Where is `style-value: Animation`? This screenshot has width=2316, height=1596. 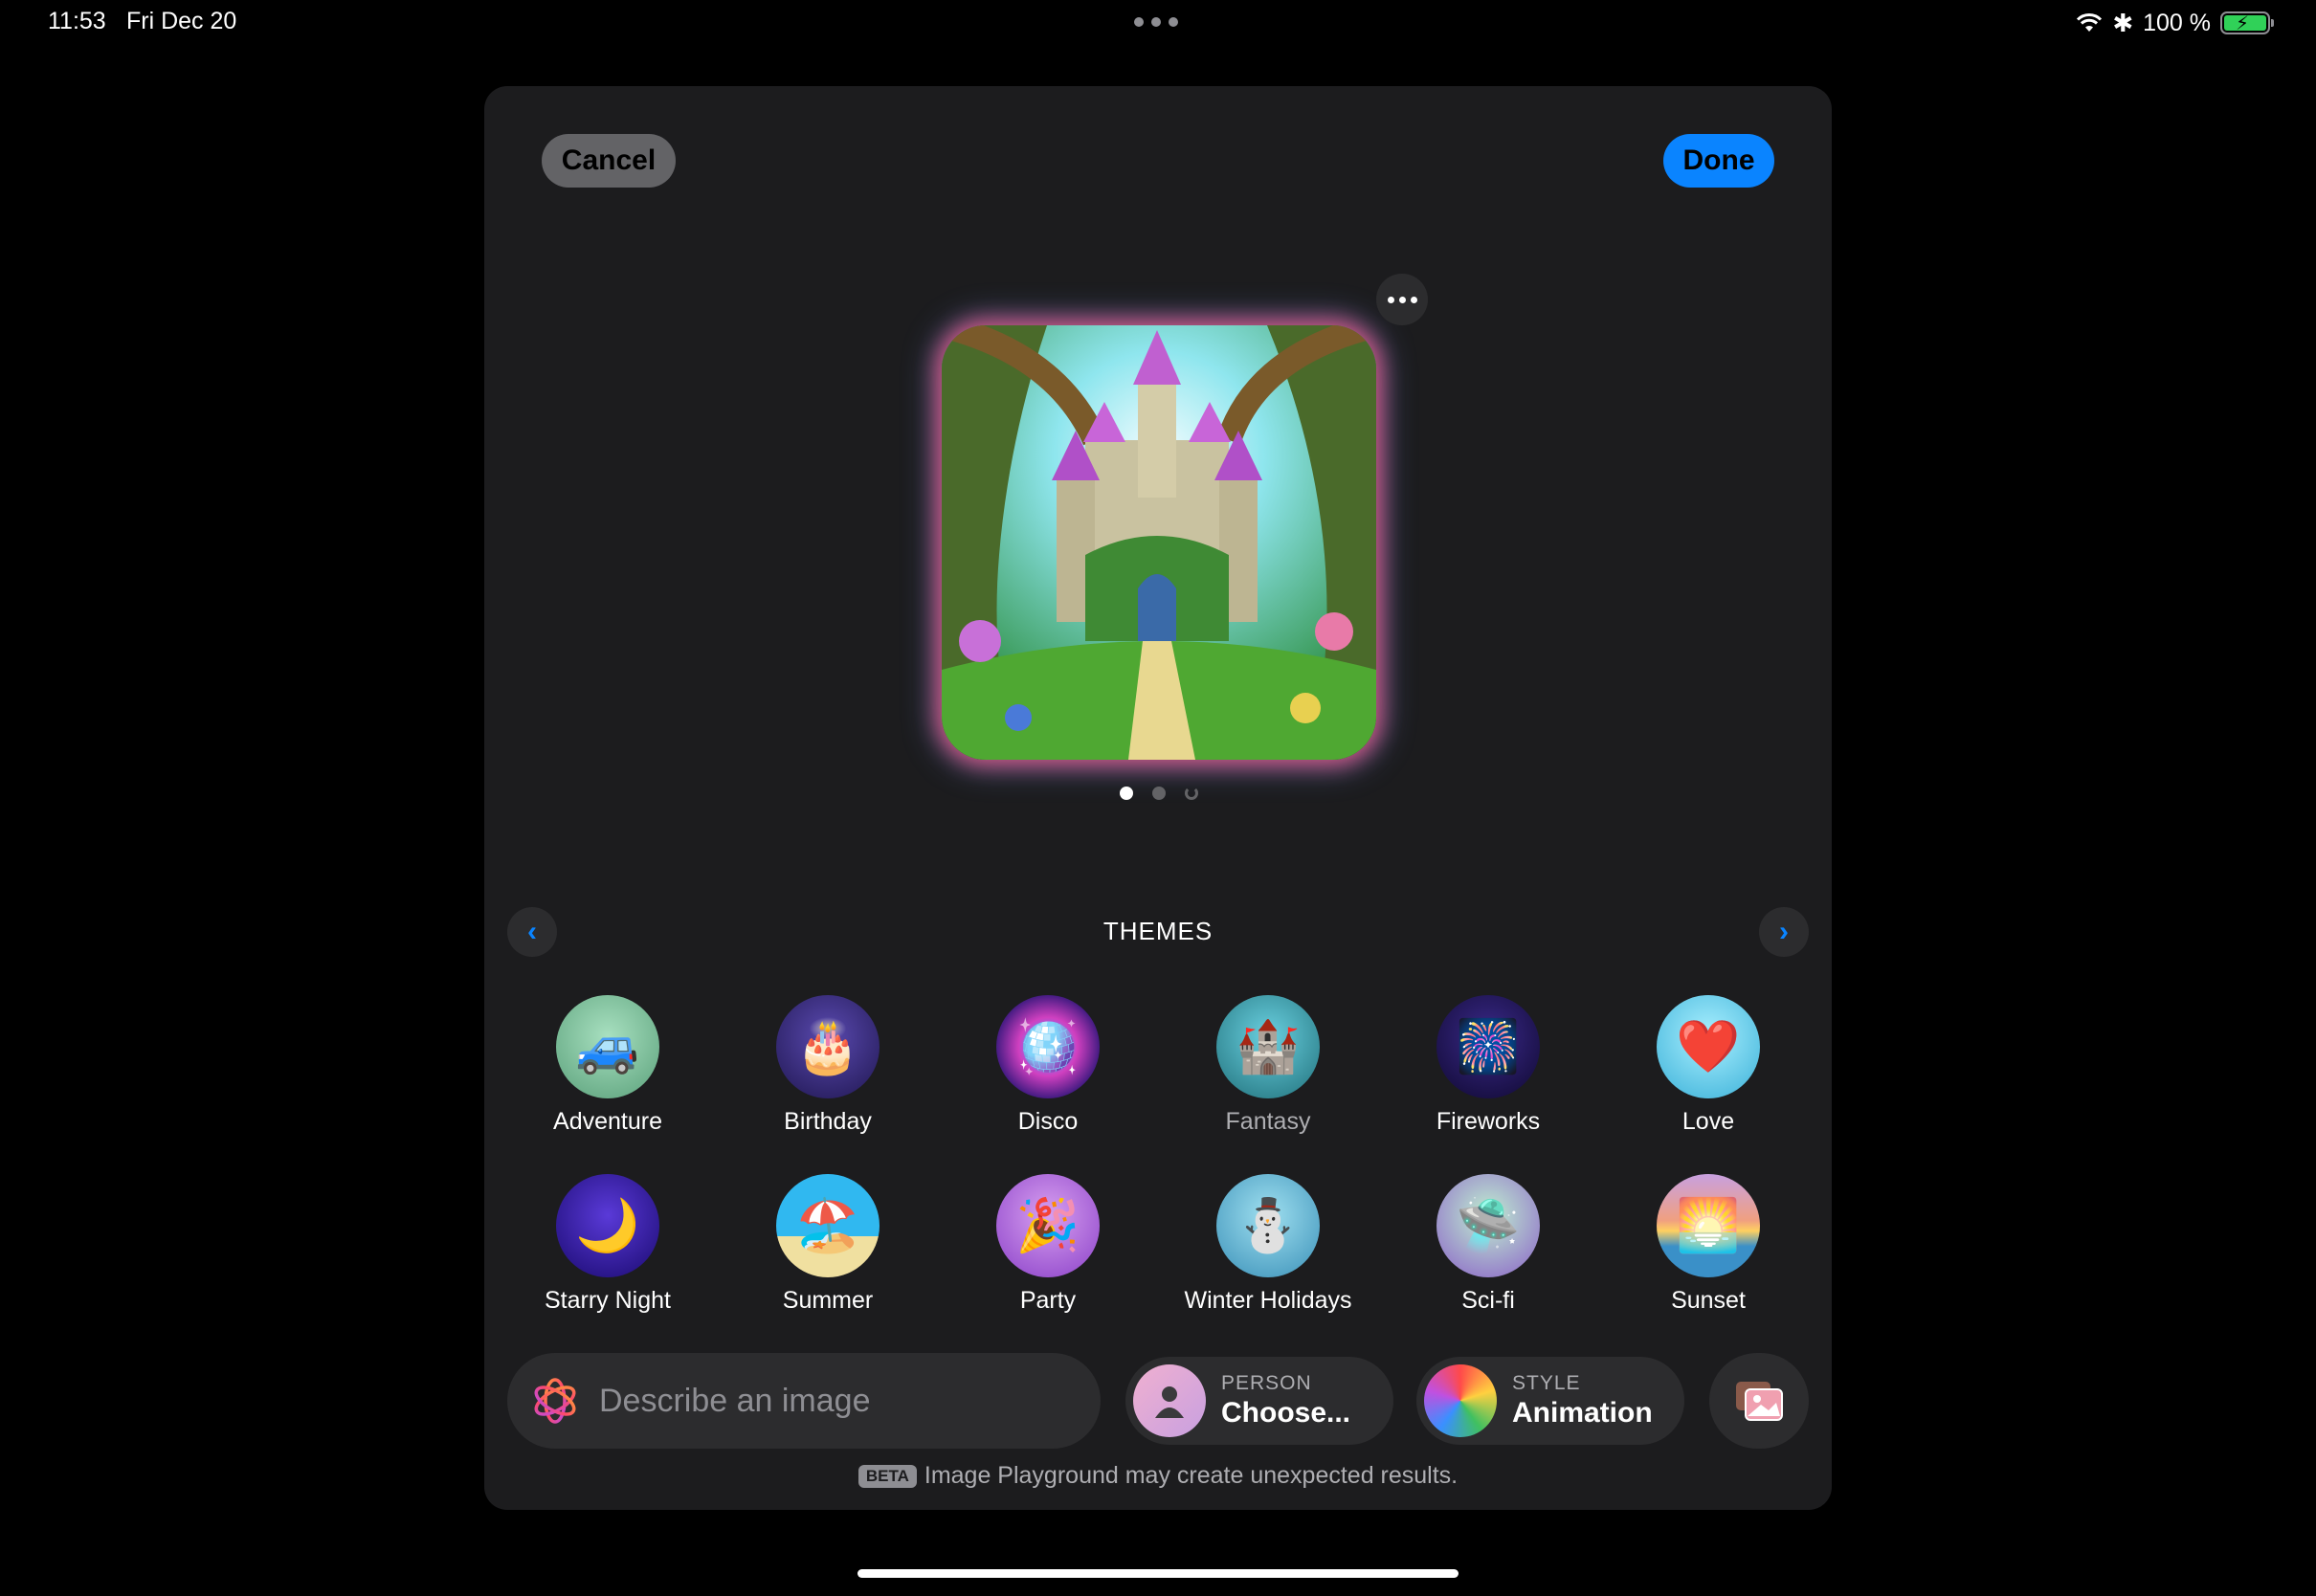
style-value: Animation is located at coordinates (1583, 1413).